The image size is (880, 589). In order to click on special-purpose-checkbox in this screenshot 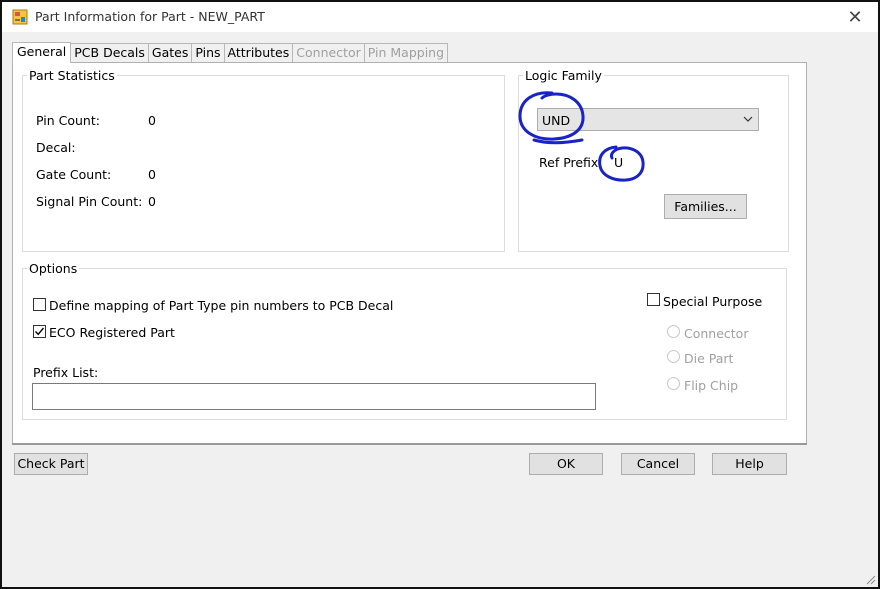, I will do `click(653, 299)`.